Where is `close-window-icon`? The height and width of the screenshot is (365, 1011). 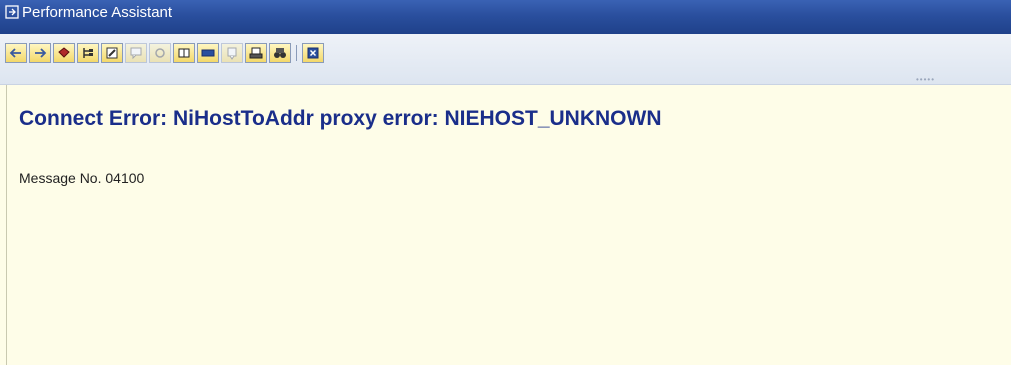
close-window-icon is located at coordinates (313, 53).